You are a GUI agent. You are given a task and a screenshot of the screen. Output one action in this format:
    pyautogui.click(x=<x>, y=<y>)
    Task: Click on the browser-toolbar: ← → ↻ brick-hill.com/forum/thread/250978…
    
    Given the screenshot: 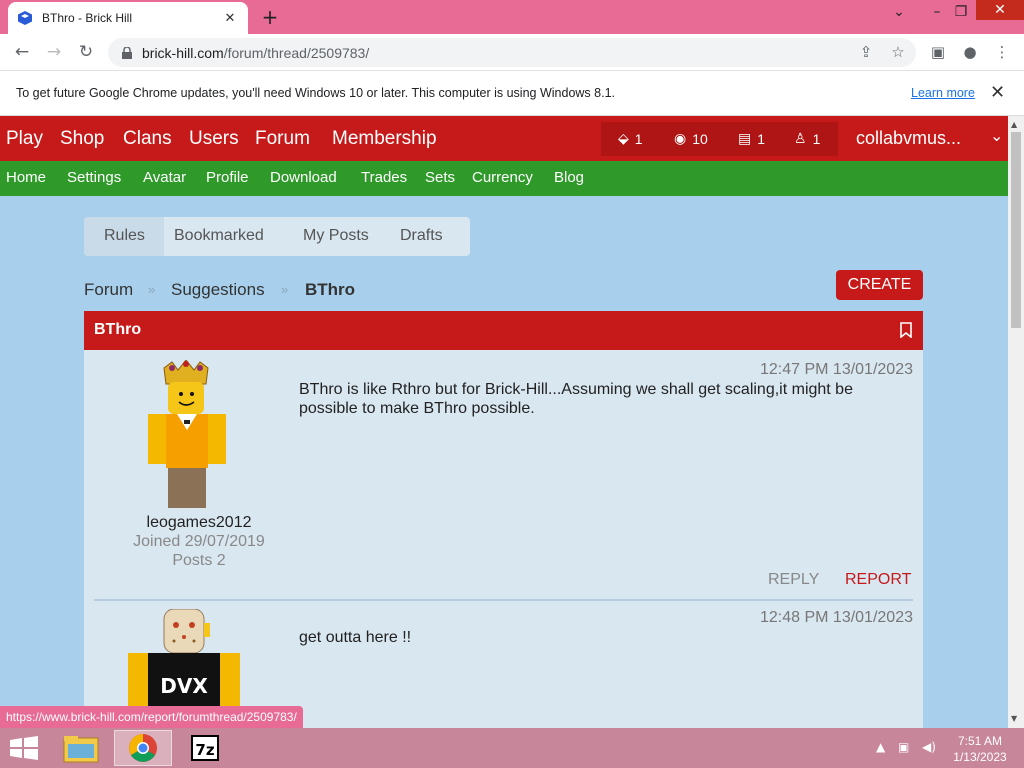 What is the action you would take?
    pyautogui.click(x=512, y=52)
    